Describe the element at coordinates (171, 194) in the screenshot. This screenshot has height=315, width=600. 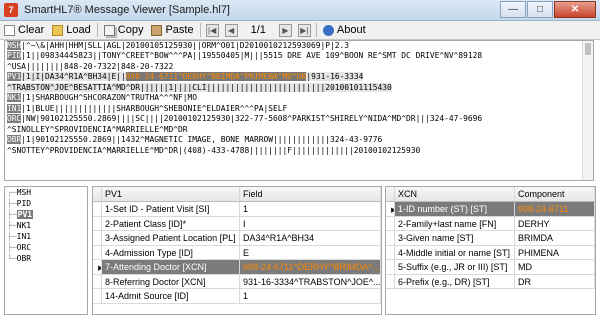
I see `column-header: PV1` at that location.